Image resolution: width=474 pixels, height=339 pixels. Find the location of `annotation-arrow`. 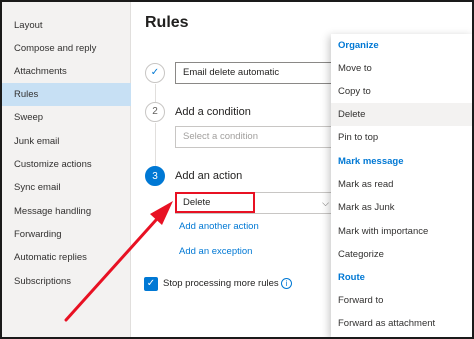

annotation-arrow is located at coordinates (118, 261).